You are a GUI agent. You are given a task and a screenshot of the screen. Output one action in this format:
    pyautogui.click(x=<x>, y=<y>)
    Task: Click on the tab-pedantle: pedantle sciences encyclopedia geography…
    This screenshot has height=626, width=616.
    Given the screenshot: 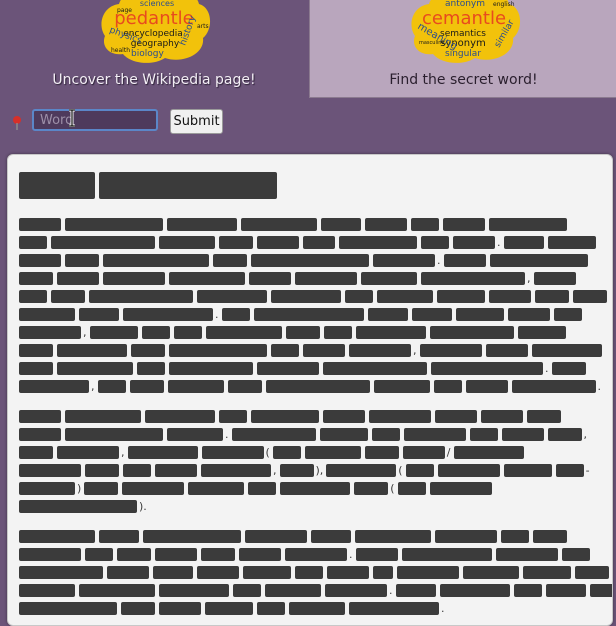 What is the action you would take?
    pyautogui.click(x=154, y=48)
    